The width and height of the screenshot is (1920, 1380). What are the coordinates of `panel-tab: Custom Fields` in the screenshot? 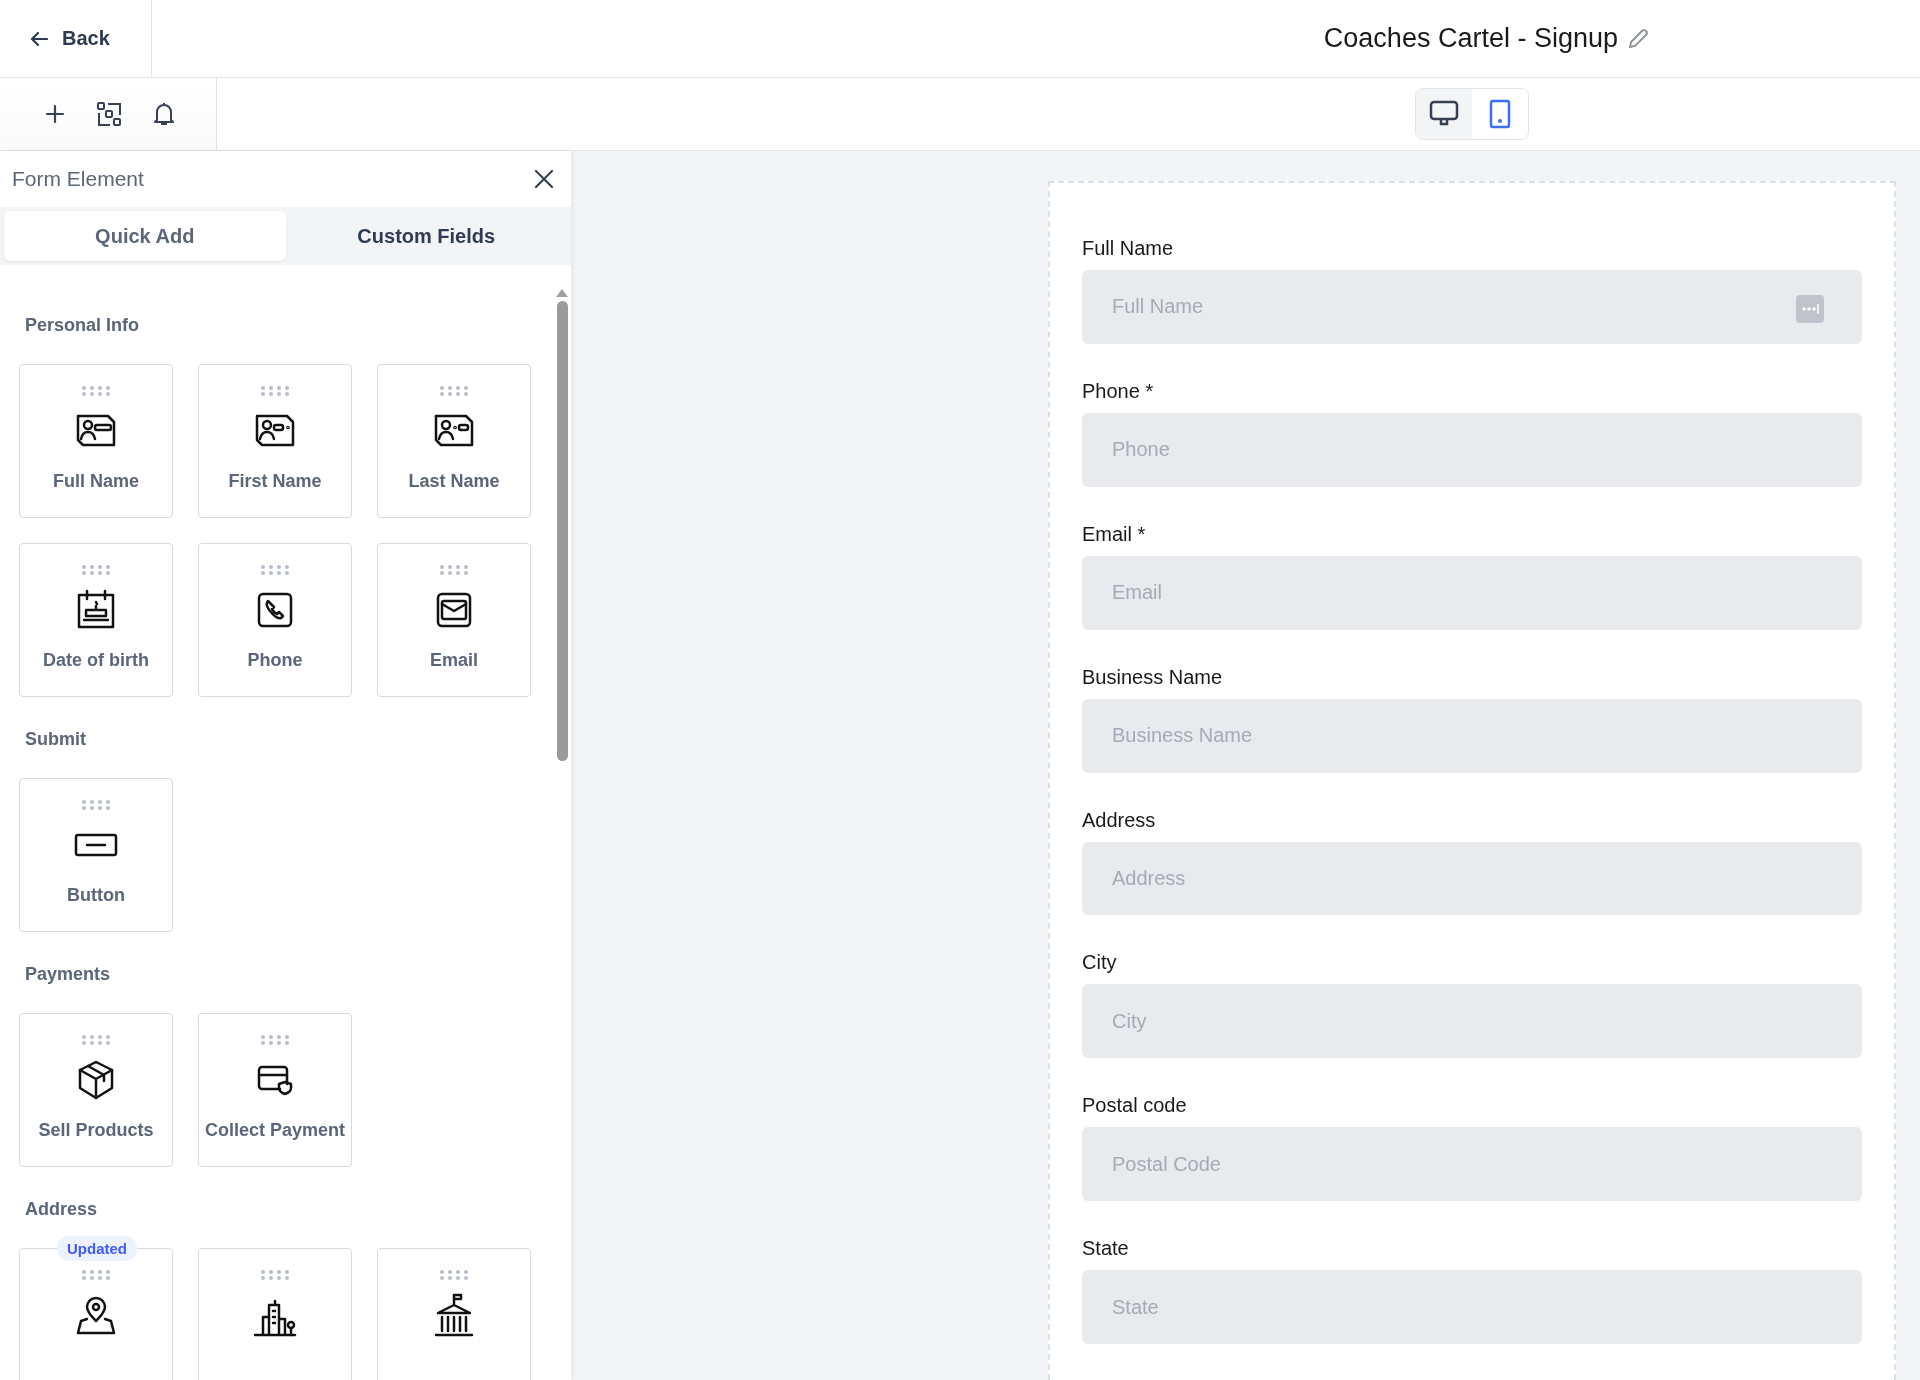 It's located at (426, 236).